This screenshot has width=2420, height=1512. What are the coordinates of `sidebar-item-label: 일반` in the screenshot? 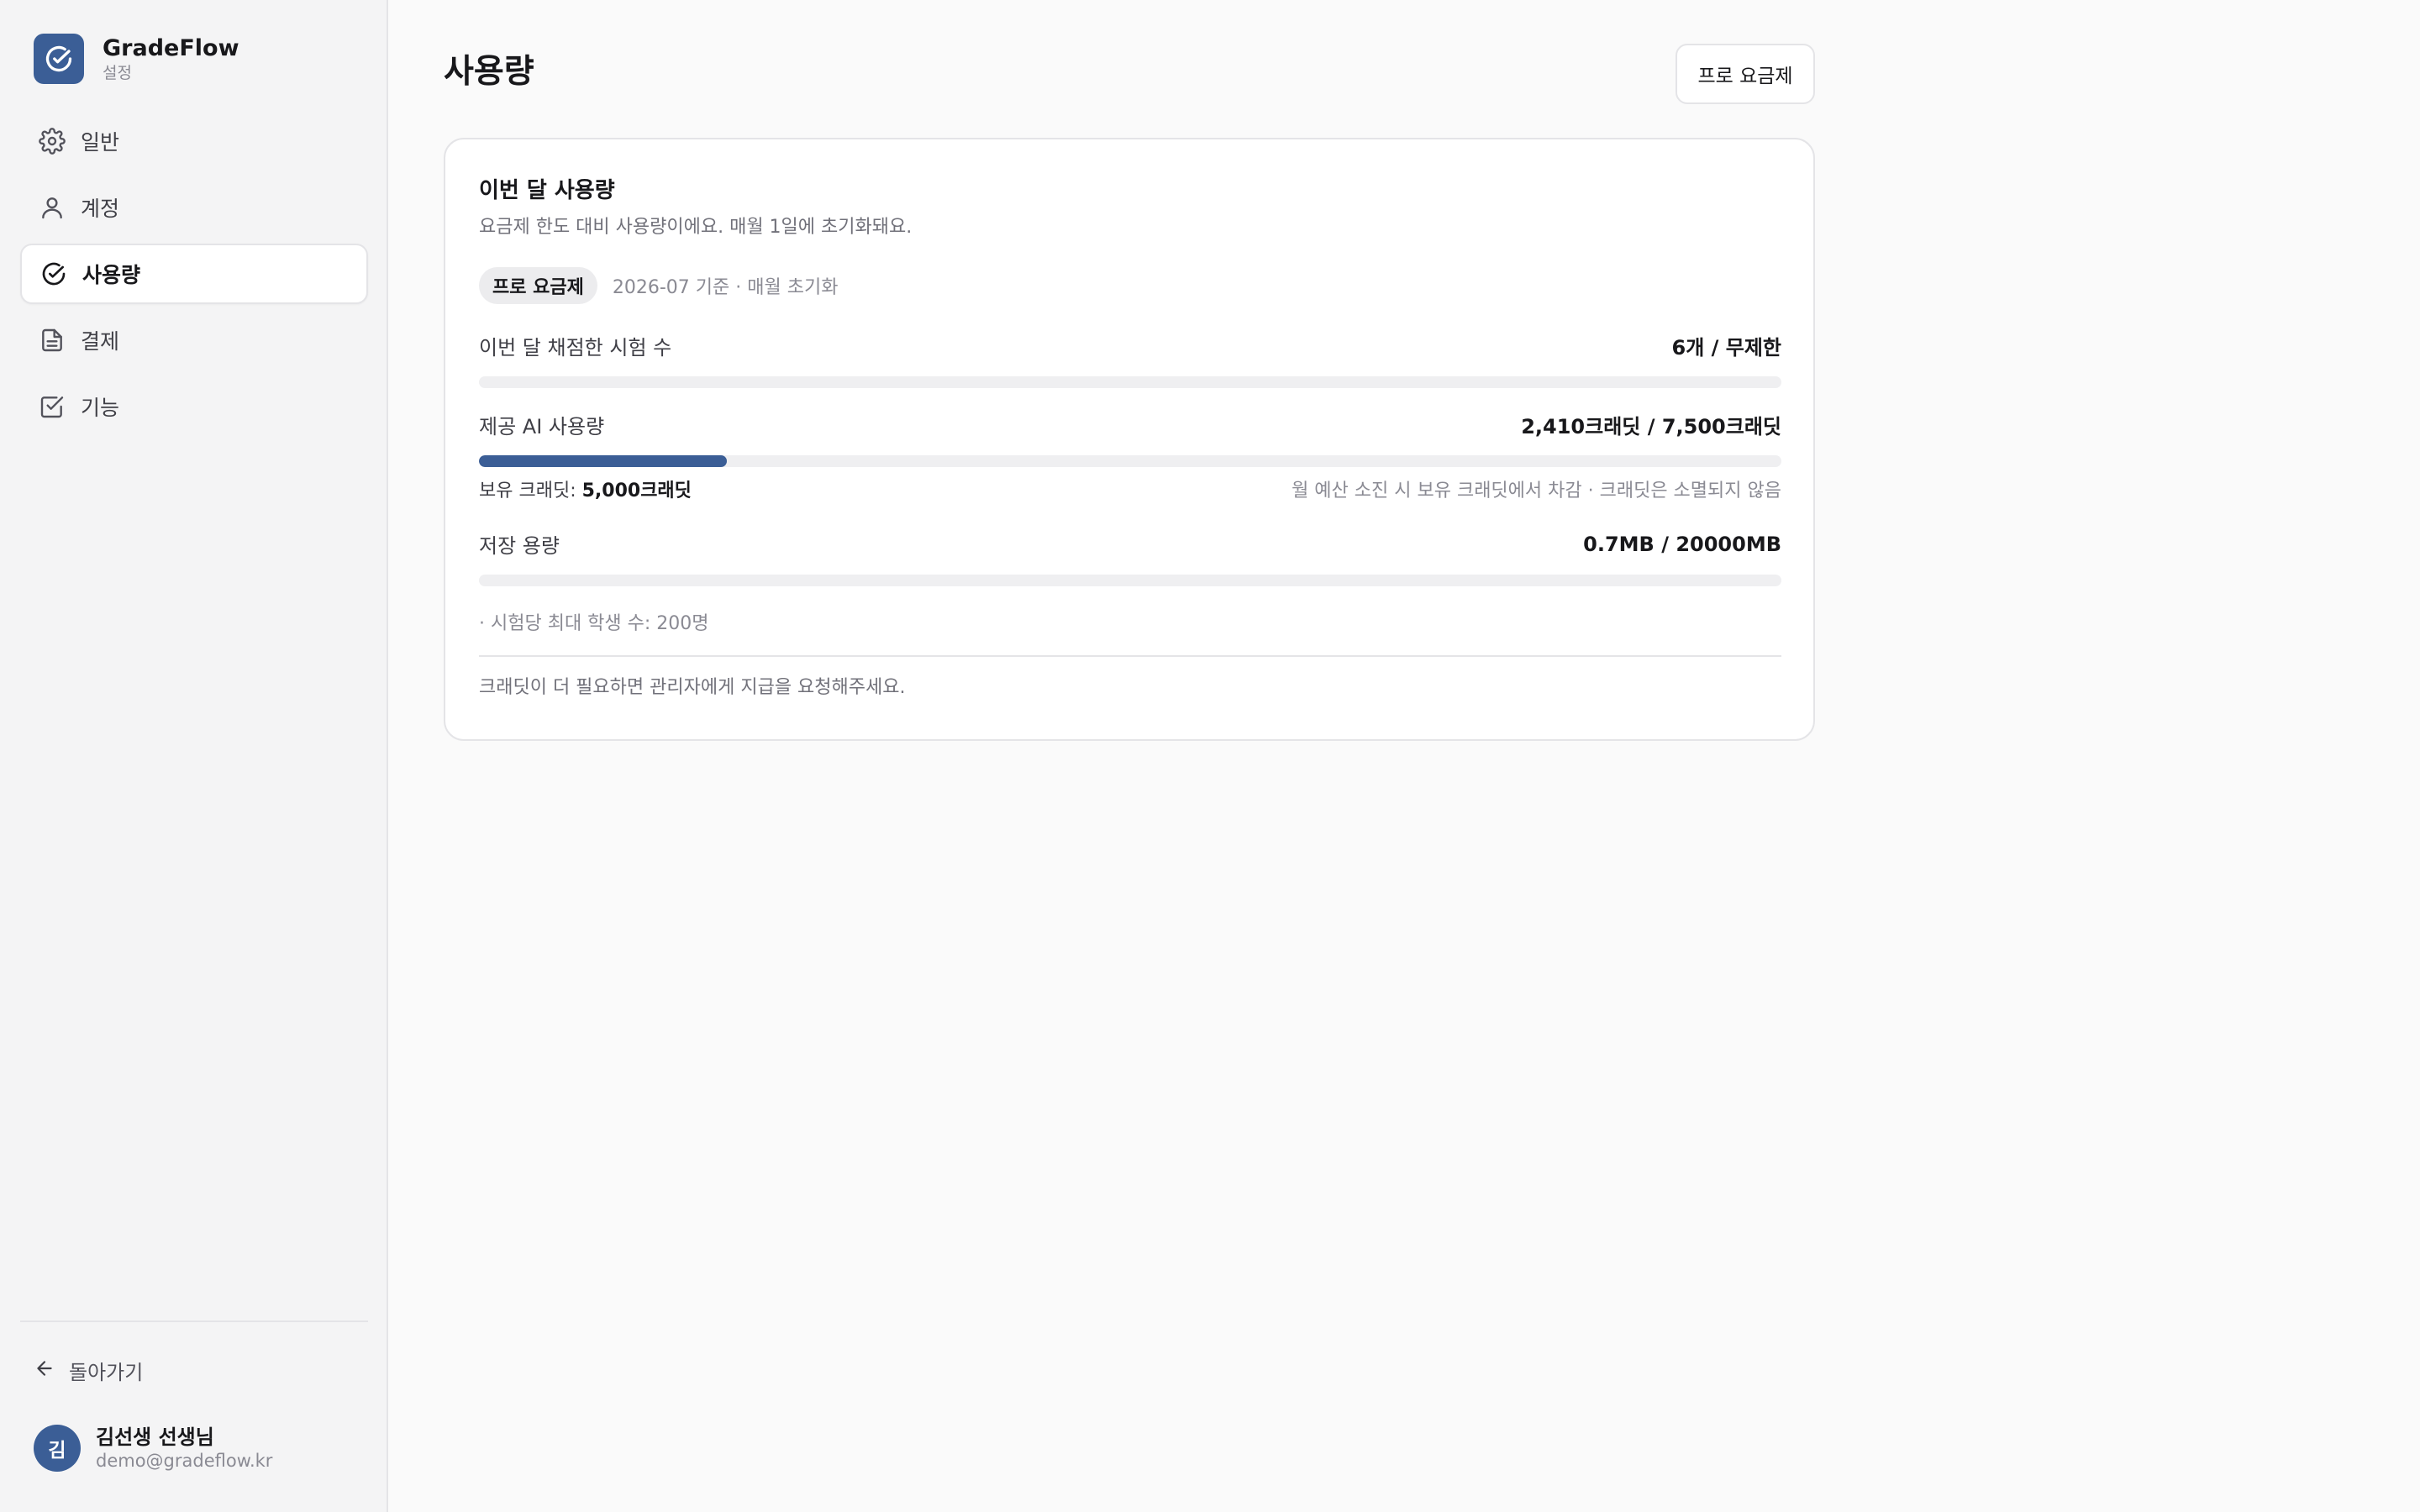 It's located at (100, 142).